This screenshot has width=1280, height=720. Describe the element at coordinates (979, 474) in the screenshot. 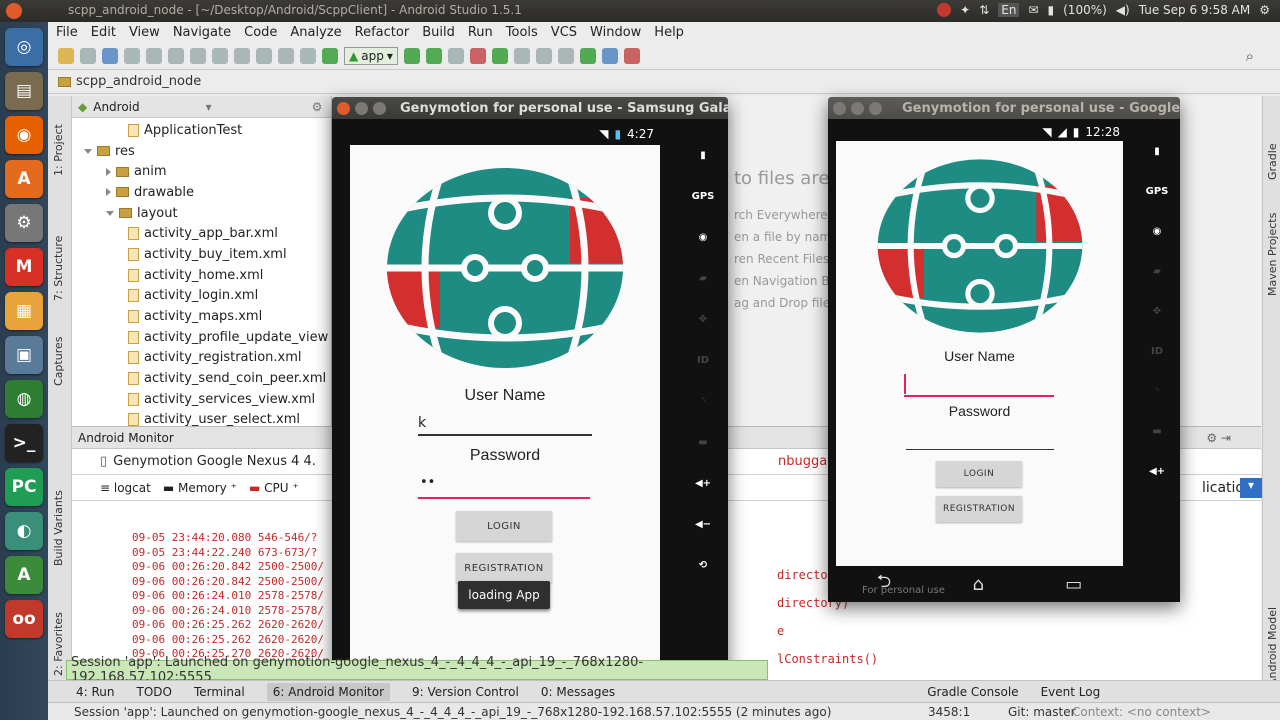

I see `login-button: LOGIN` at that location.